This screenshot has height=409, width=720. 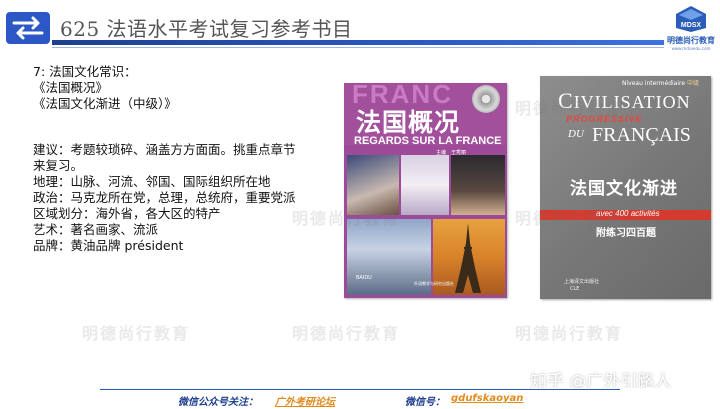 What do you see at coordinates (152, 181) in the screenshot?
I see `geography-line: 地理：山脉、河流、邻国、国际组织所在地` at bounding box center [152, 181].